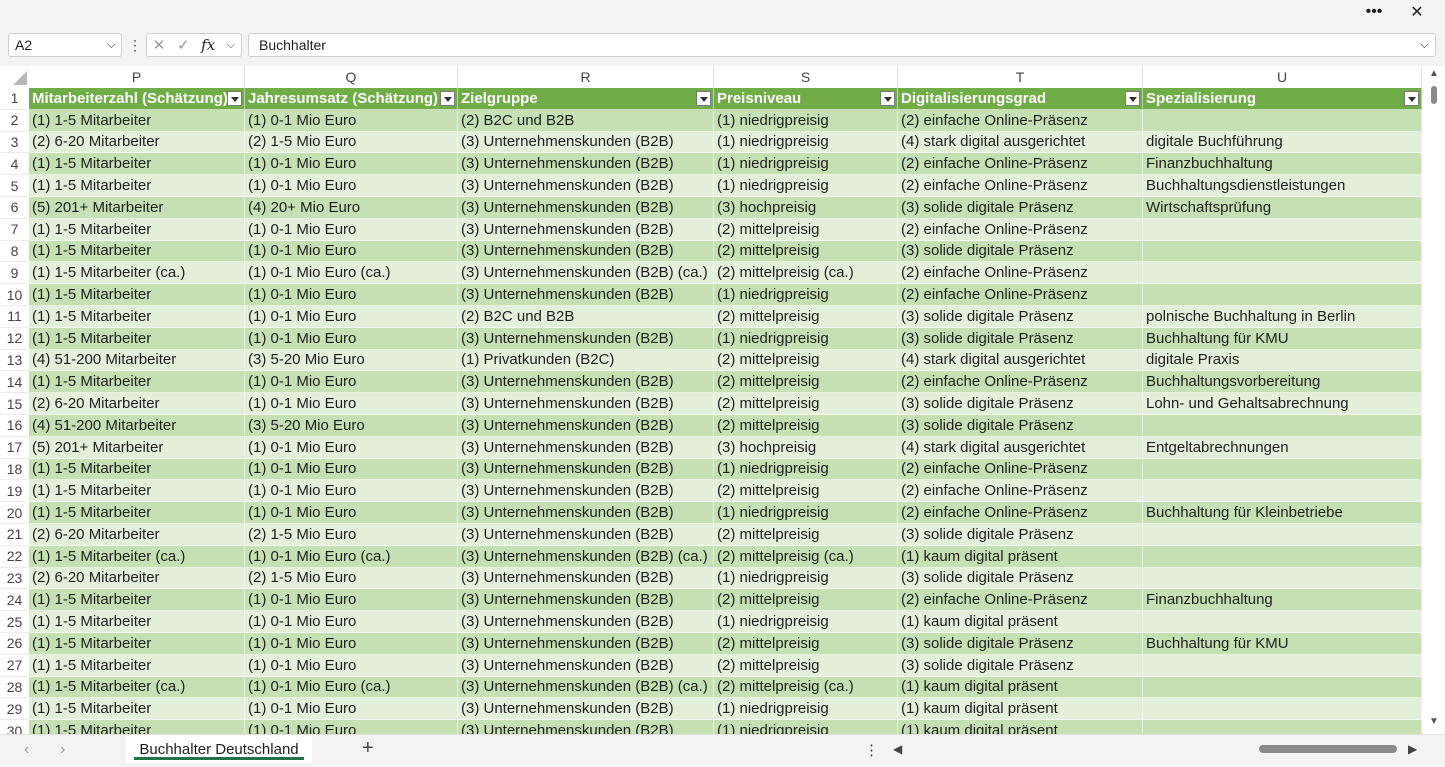  Describe the element at coordinates (14, 425) in the screenshot. I see `row-number: 16` at that location.